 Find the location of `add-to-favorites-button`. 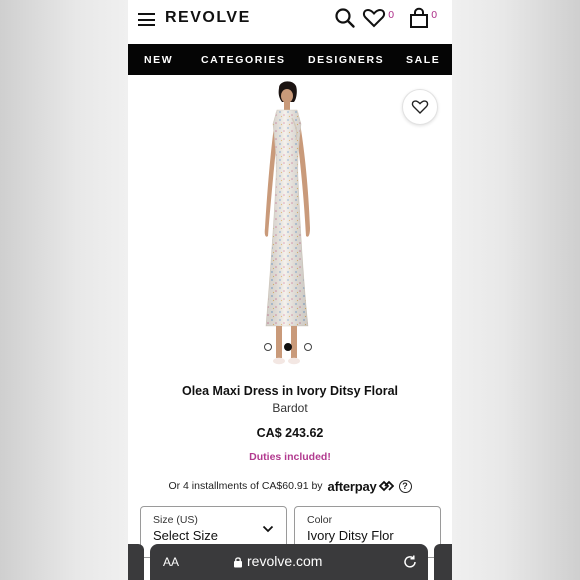

add-to-favorites-button is located at coordinates (420, 107).